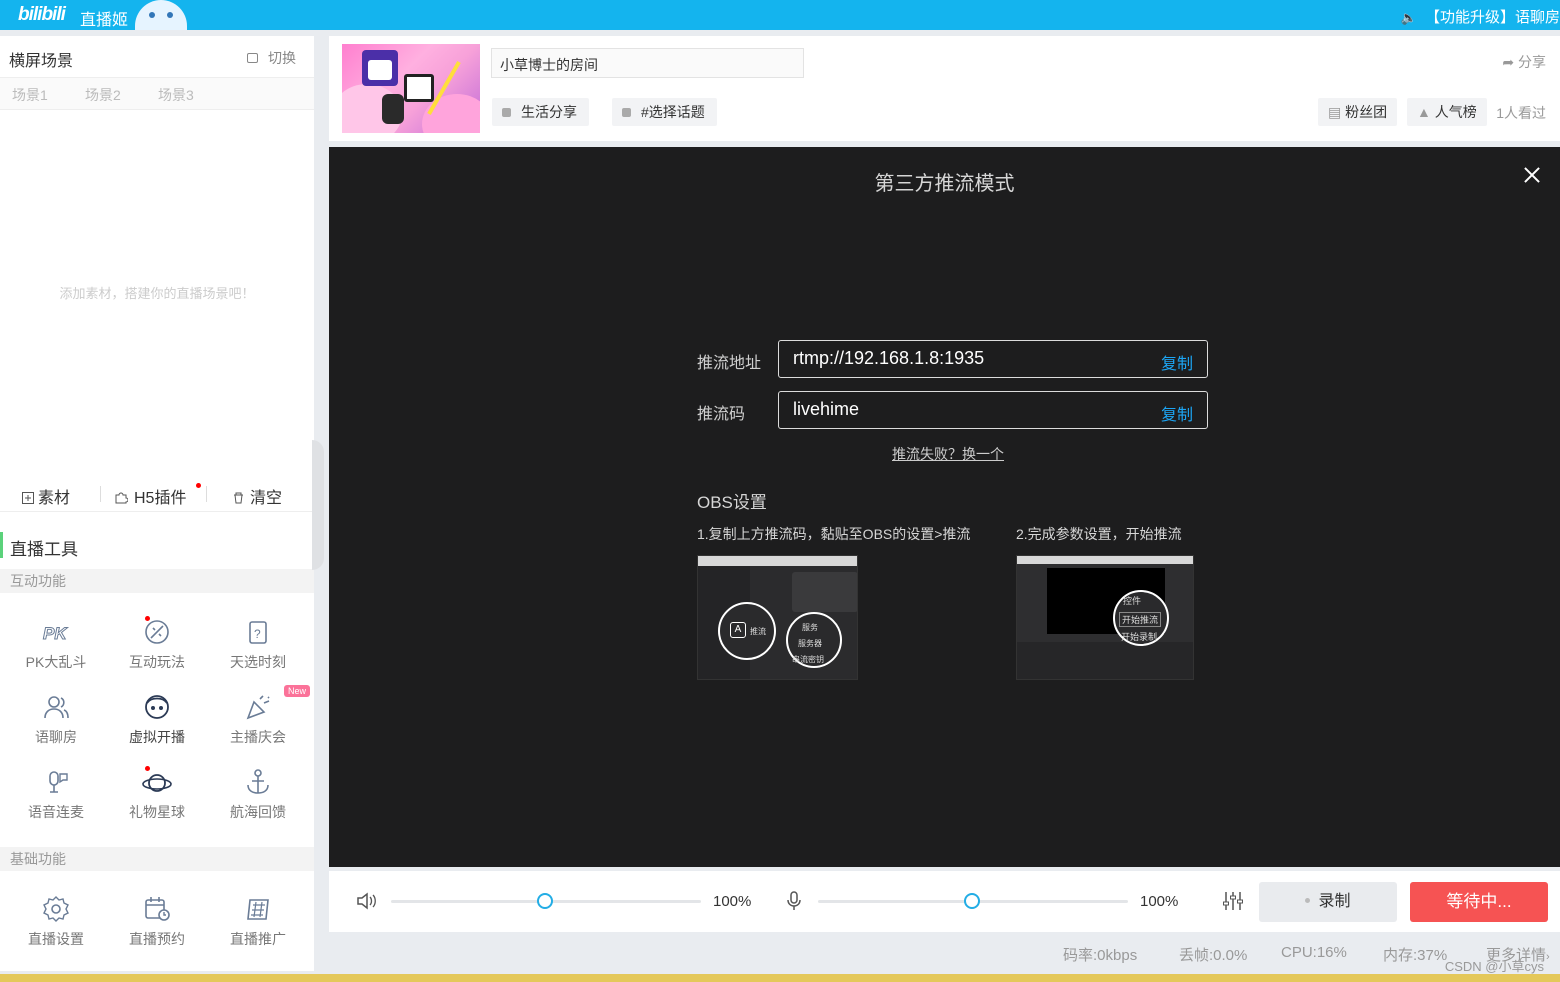  What do you see at coordinates (157, 644) in the screenshot?
I see `tool-interactive-play: 互动玩法` at bounding box center [157, 644].